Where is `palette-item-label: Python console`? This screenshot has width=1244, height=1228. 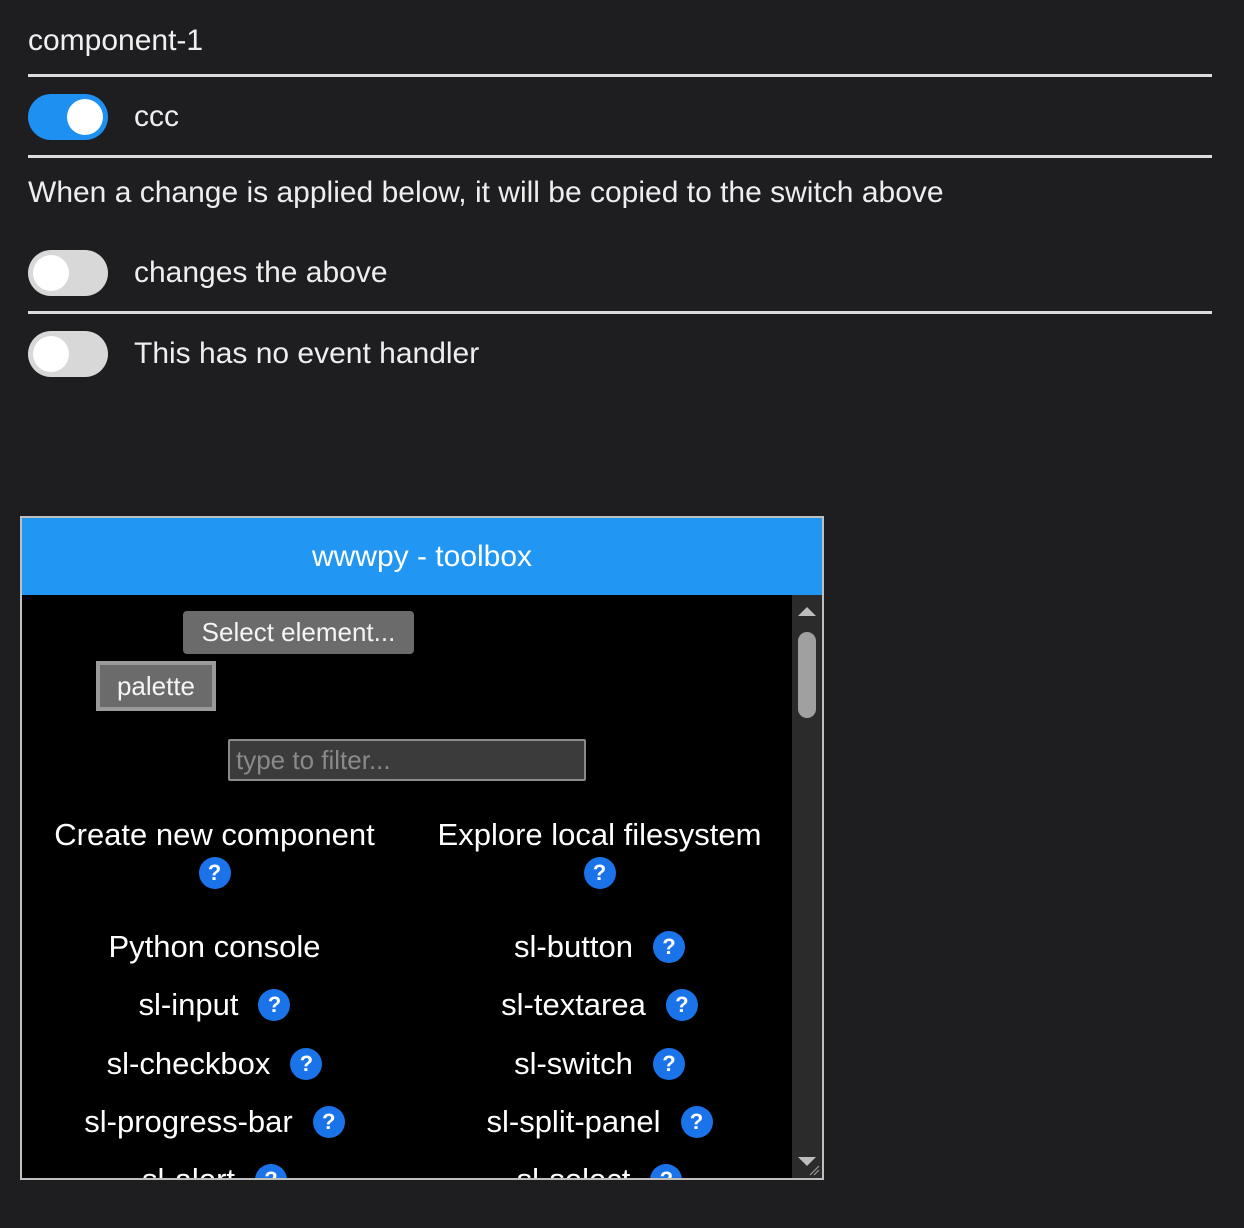
palette-item-label: Python console is located at coordinates (214, 946).